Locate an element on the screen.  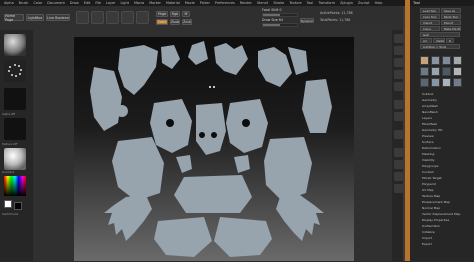
subpalette-uv-map: UV Map is located at coordinates (428, 190).